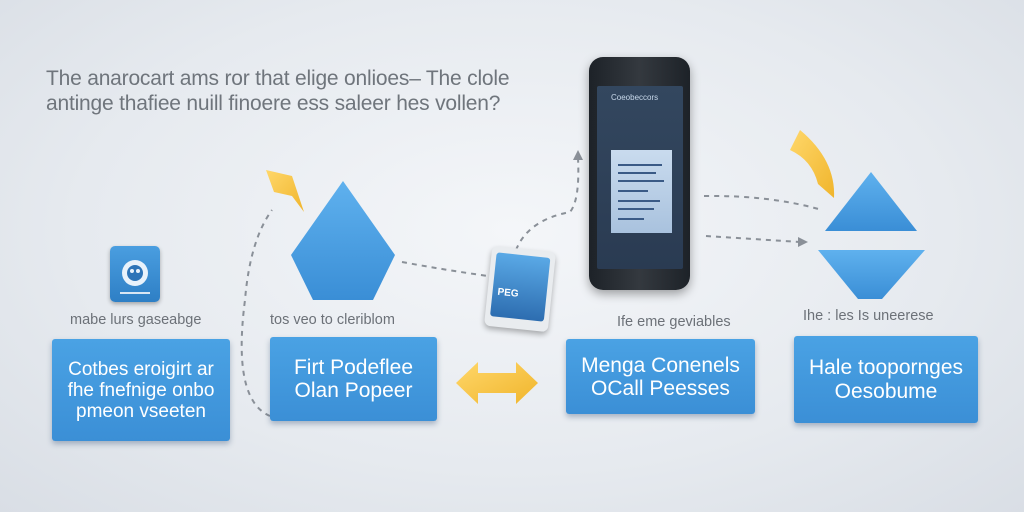  I want to click on info-box-4: Hale toopornges Oesobume, so click(886, 379).